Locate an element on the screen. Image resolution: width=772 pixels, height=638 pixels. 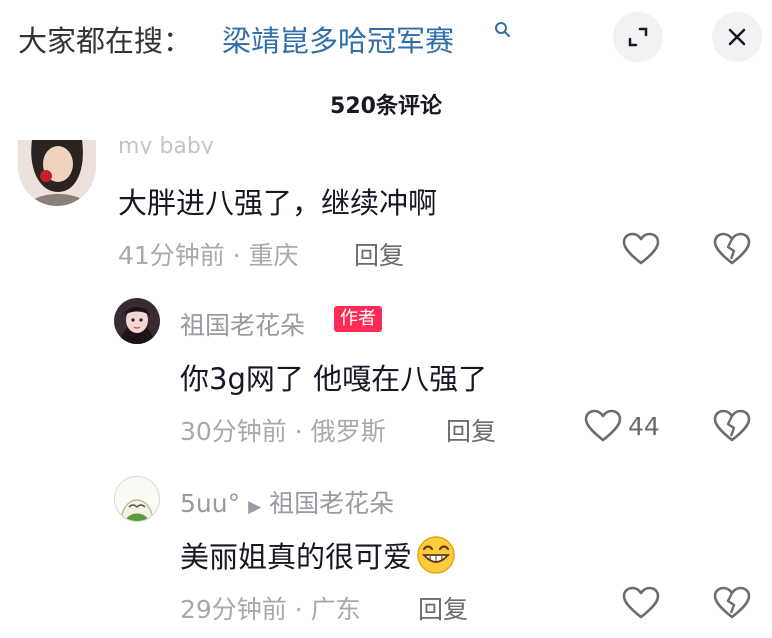
expand-button is located at coordinates (638, 37).